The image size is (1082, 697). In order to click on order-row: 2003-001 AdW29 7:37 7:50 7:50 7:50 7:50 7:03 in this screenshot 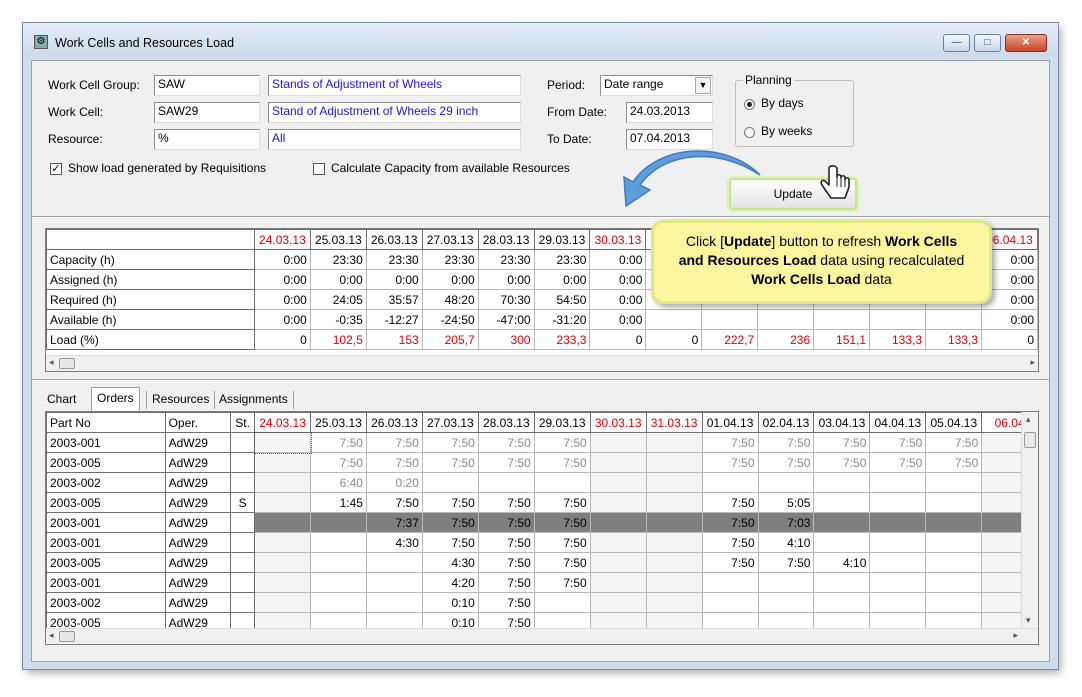, I will do `click(542, 522)`.